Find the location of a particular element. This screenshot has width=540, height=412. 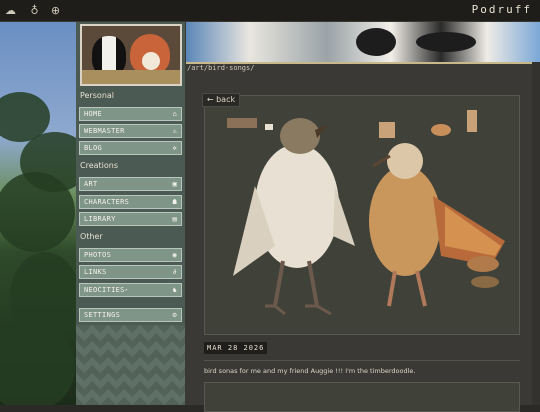

warning-icon: ⚠ is located at coordinates (174, 131).